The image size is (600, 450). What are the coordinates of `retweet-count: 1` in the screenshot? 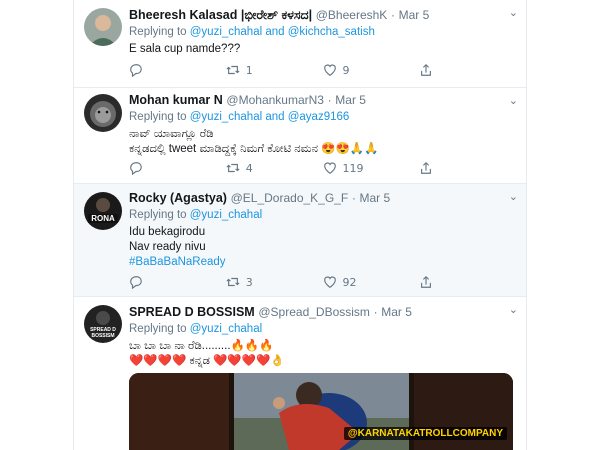 It's located at (249, 70).